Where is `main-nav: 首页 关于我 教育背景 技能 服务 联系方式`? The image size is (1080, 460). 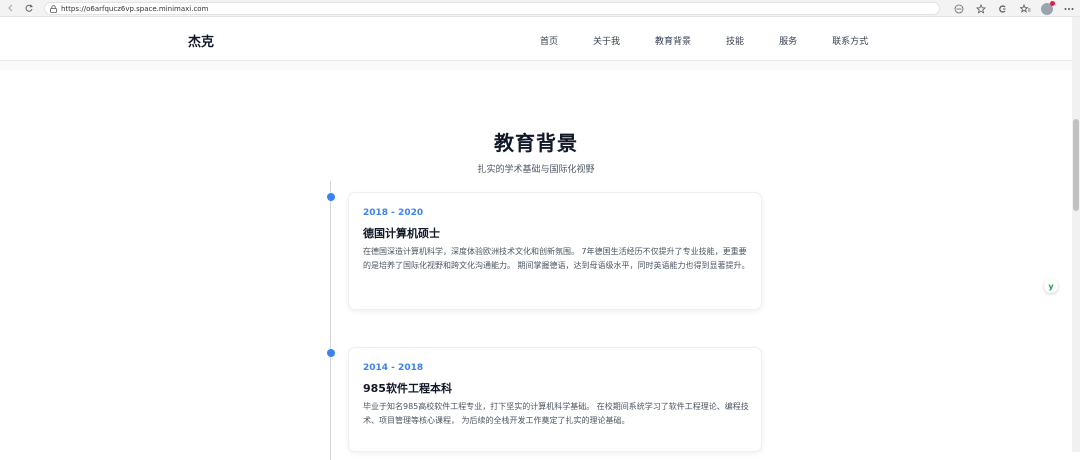 main-nav: 首页 关于我 教育背景 技能 服务 联系方式 is located at coordinates (704, 40).